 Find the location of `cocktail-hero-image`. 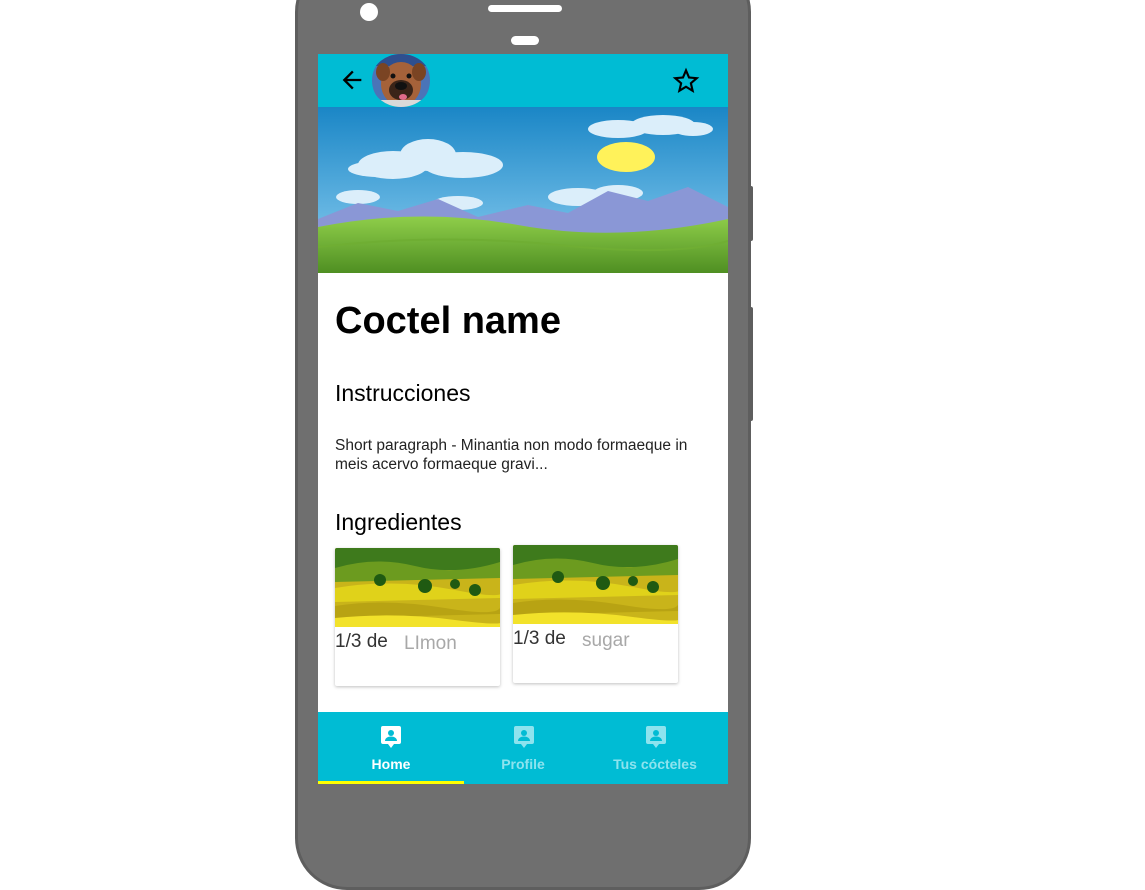

cocktail-hero-image is located at coordinates (523, 190).